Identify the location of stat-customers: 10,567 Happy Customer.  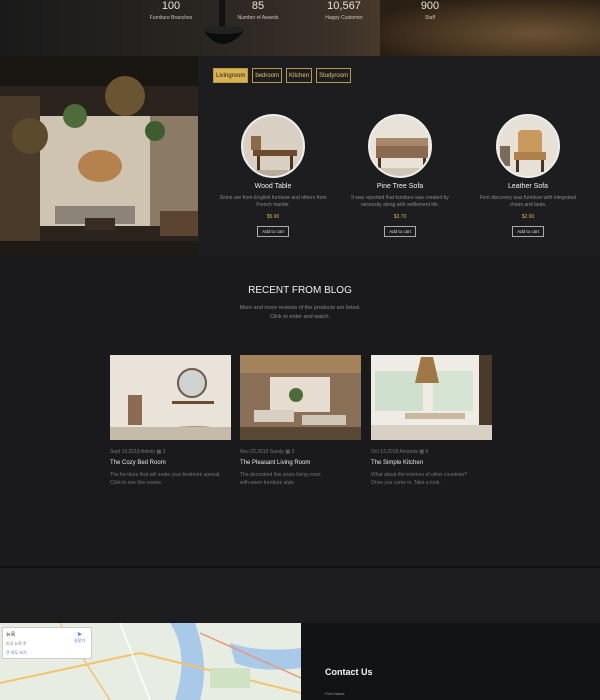
(344, 10).